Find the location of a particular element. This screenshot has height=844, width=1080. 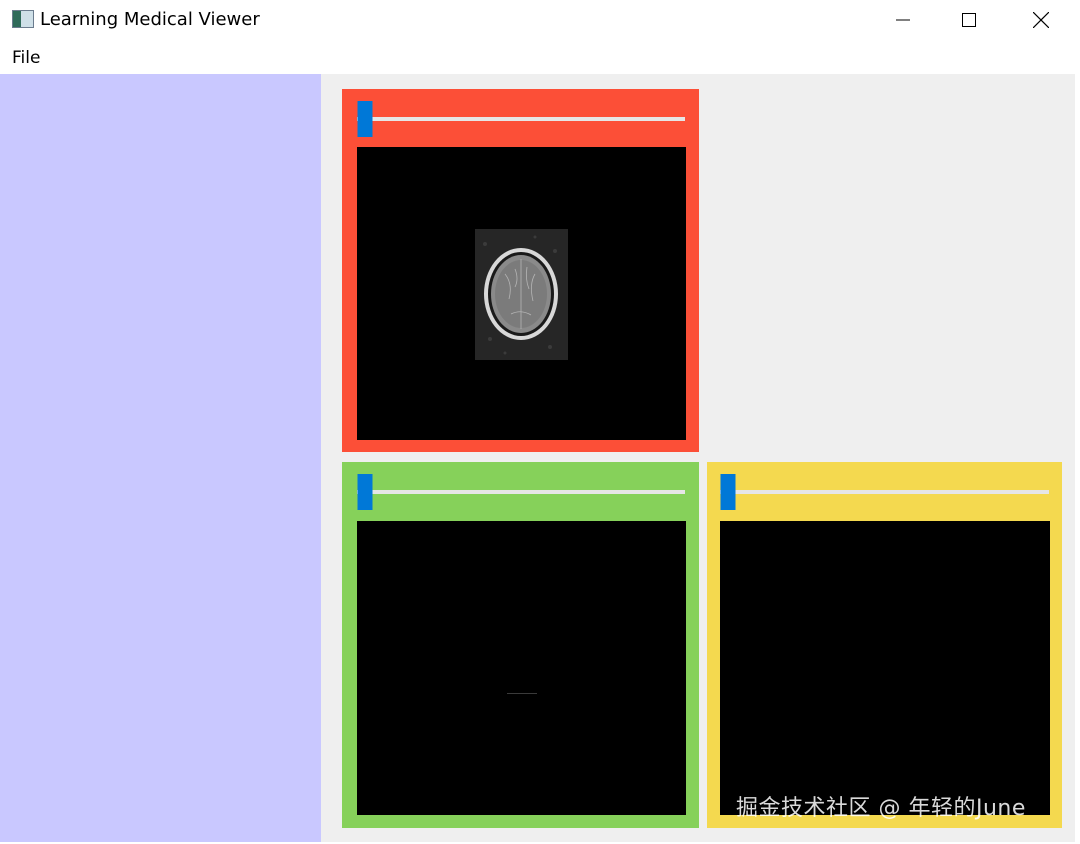

image-view-red is located at coordinates (521, 293).